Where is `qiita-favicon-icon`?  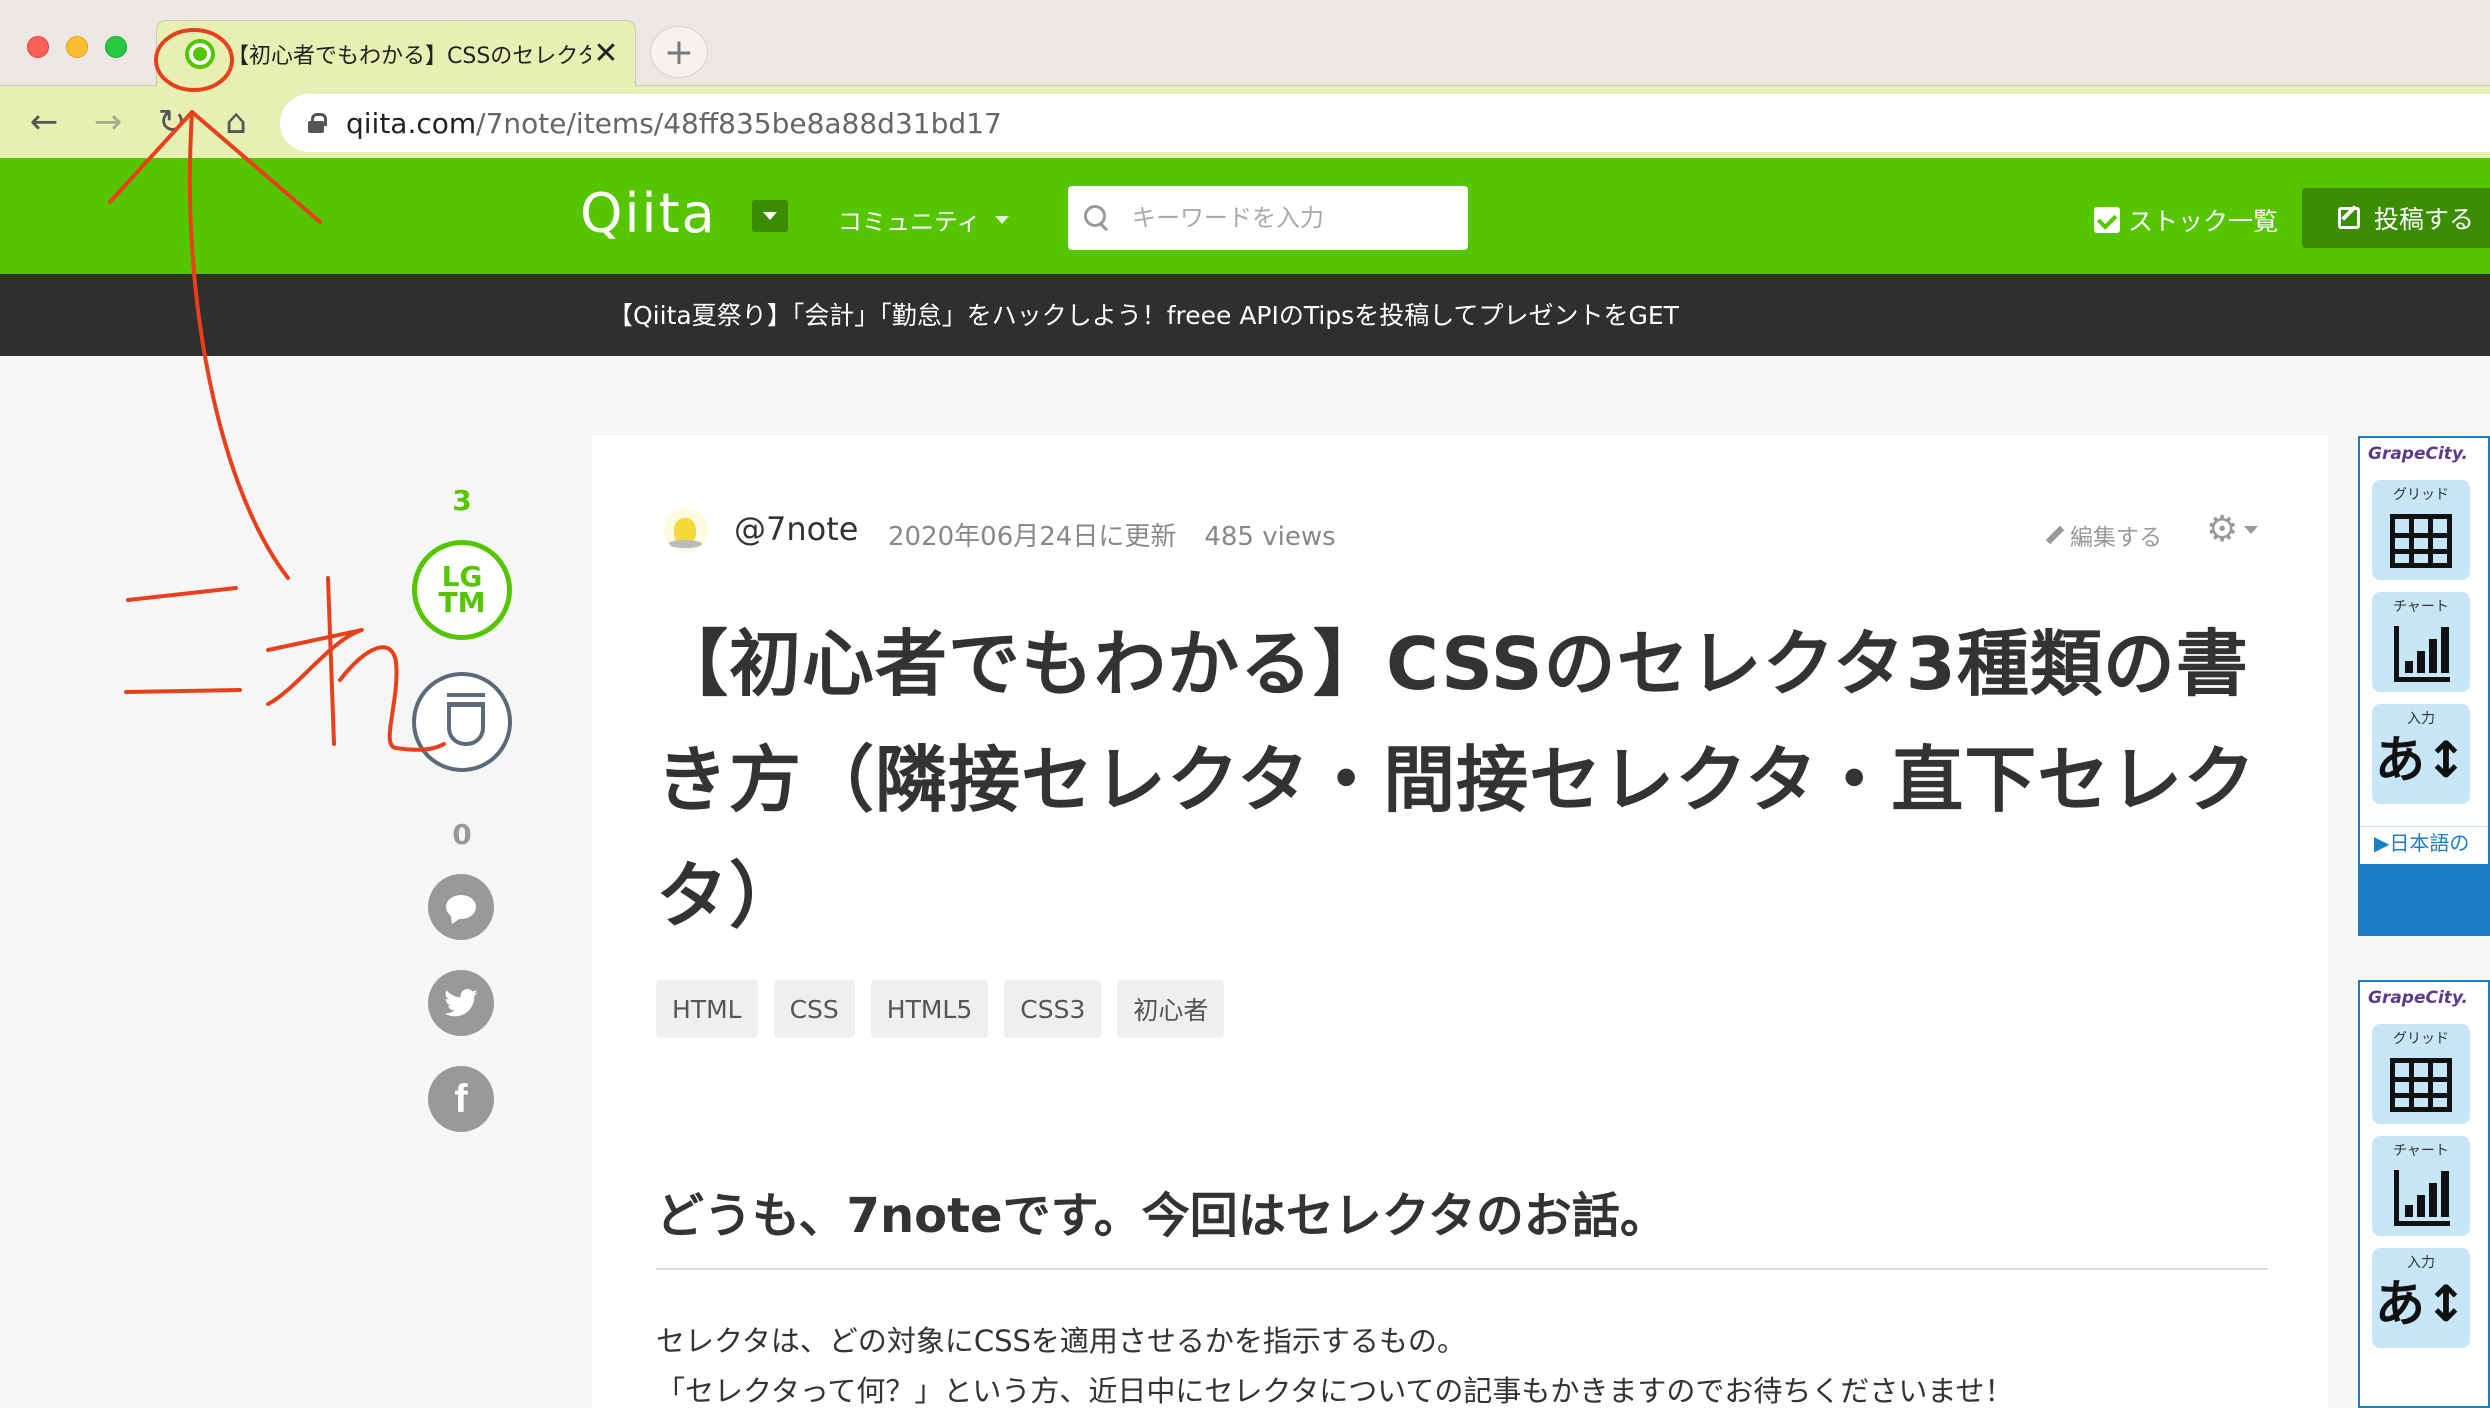
qiita-favicon-icon is located at coordinates (200, 53).